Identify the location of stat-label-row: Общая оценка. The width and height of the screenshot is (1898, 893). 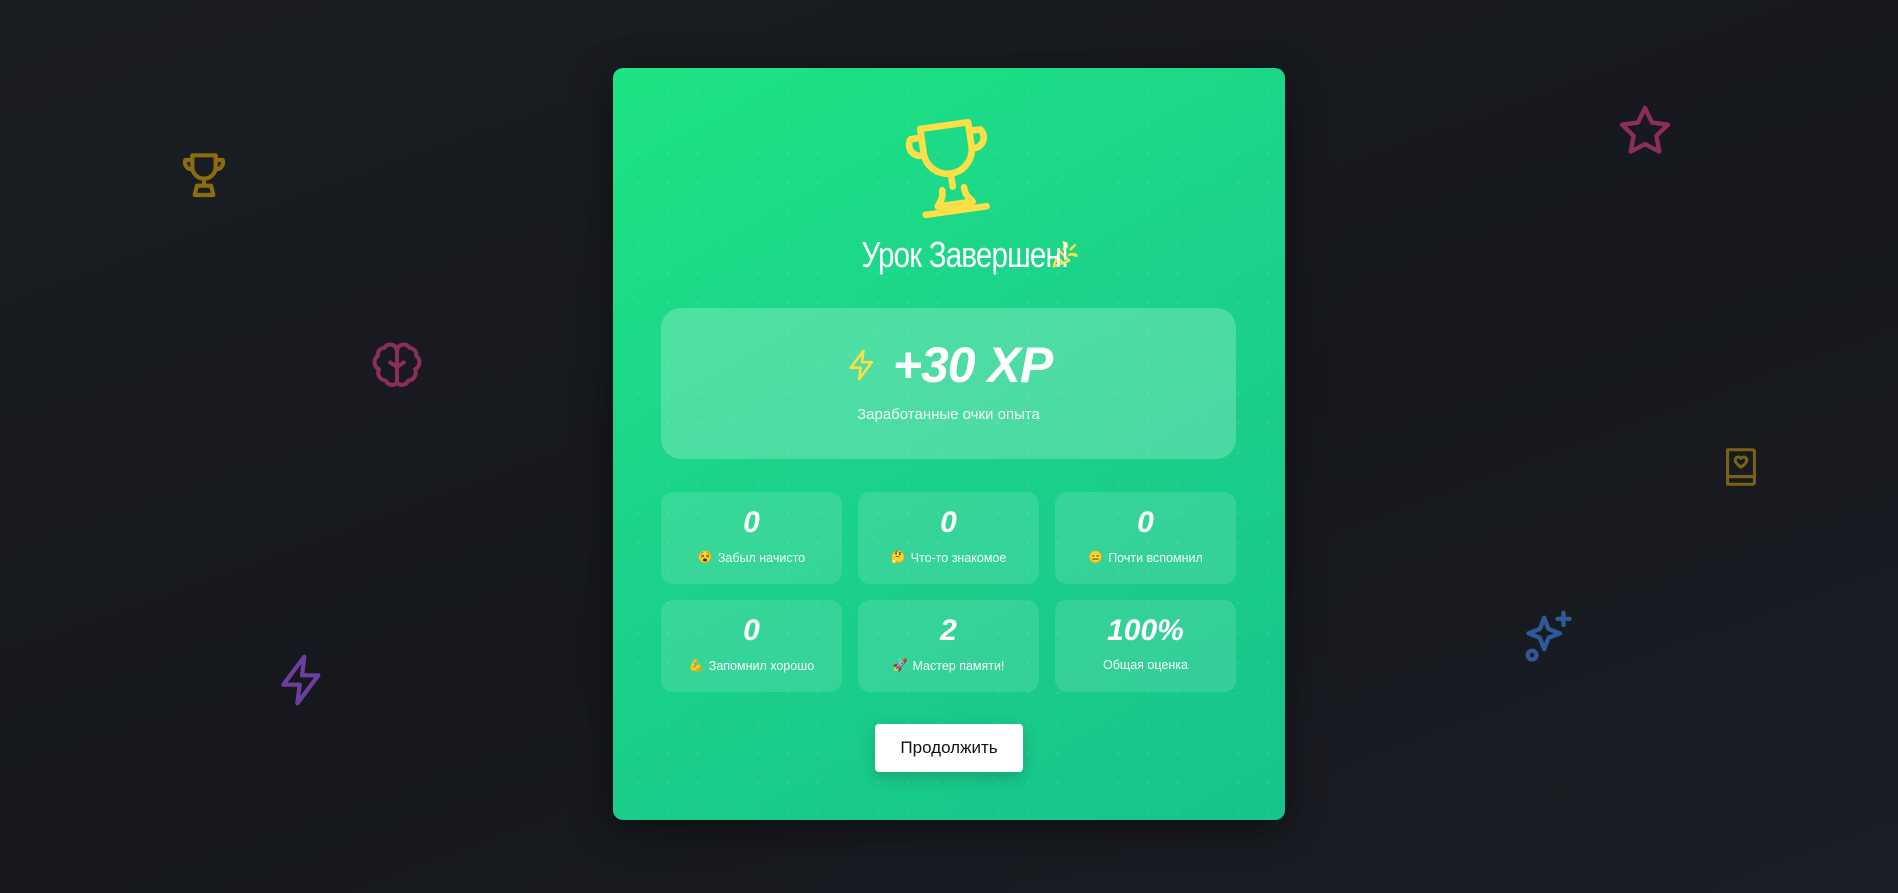
(1145, 665).